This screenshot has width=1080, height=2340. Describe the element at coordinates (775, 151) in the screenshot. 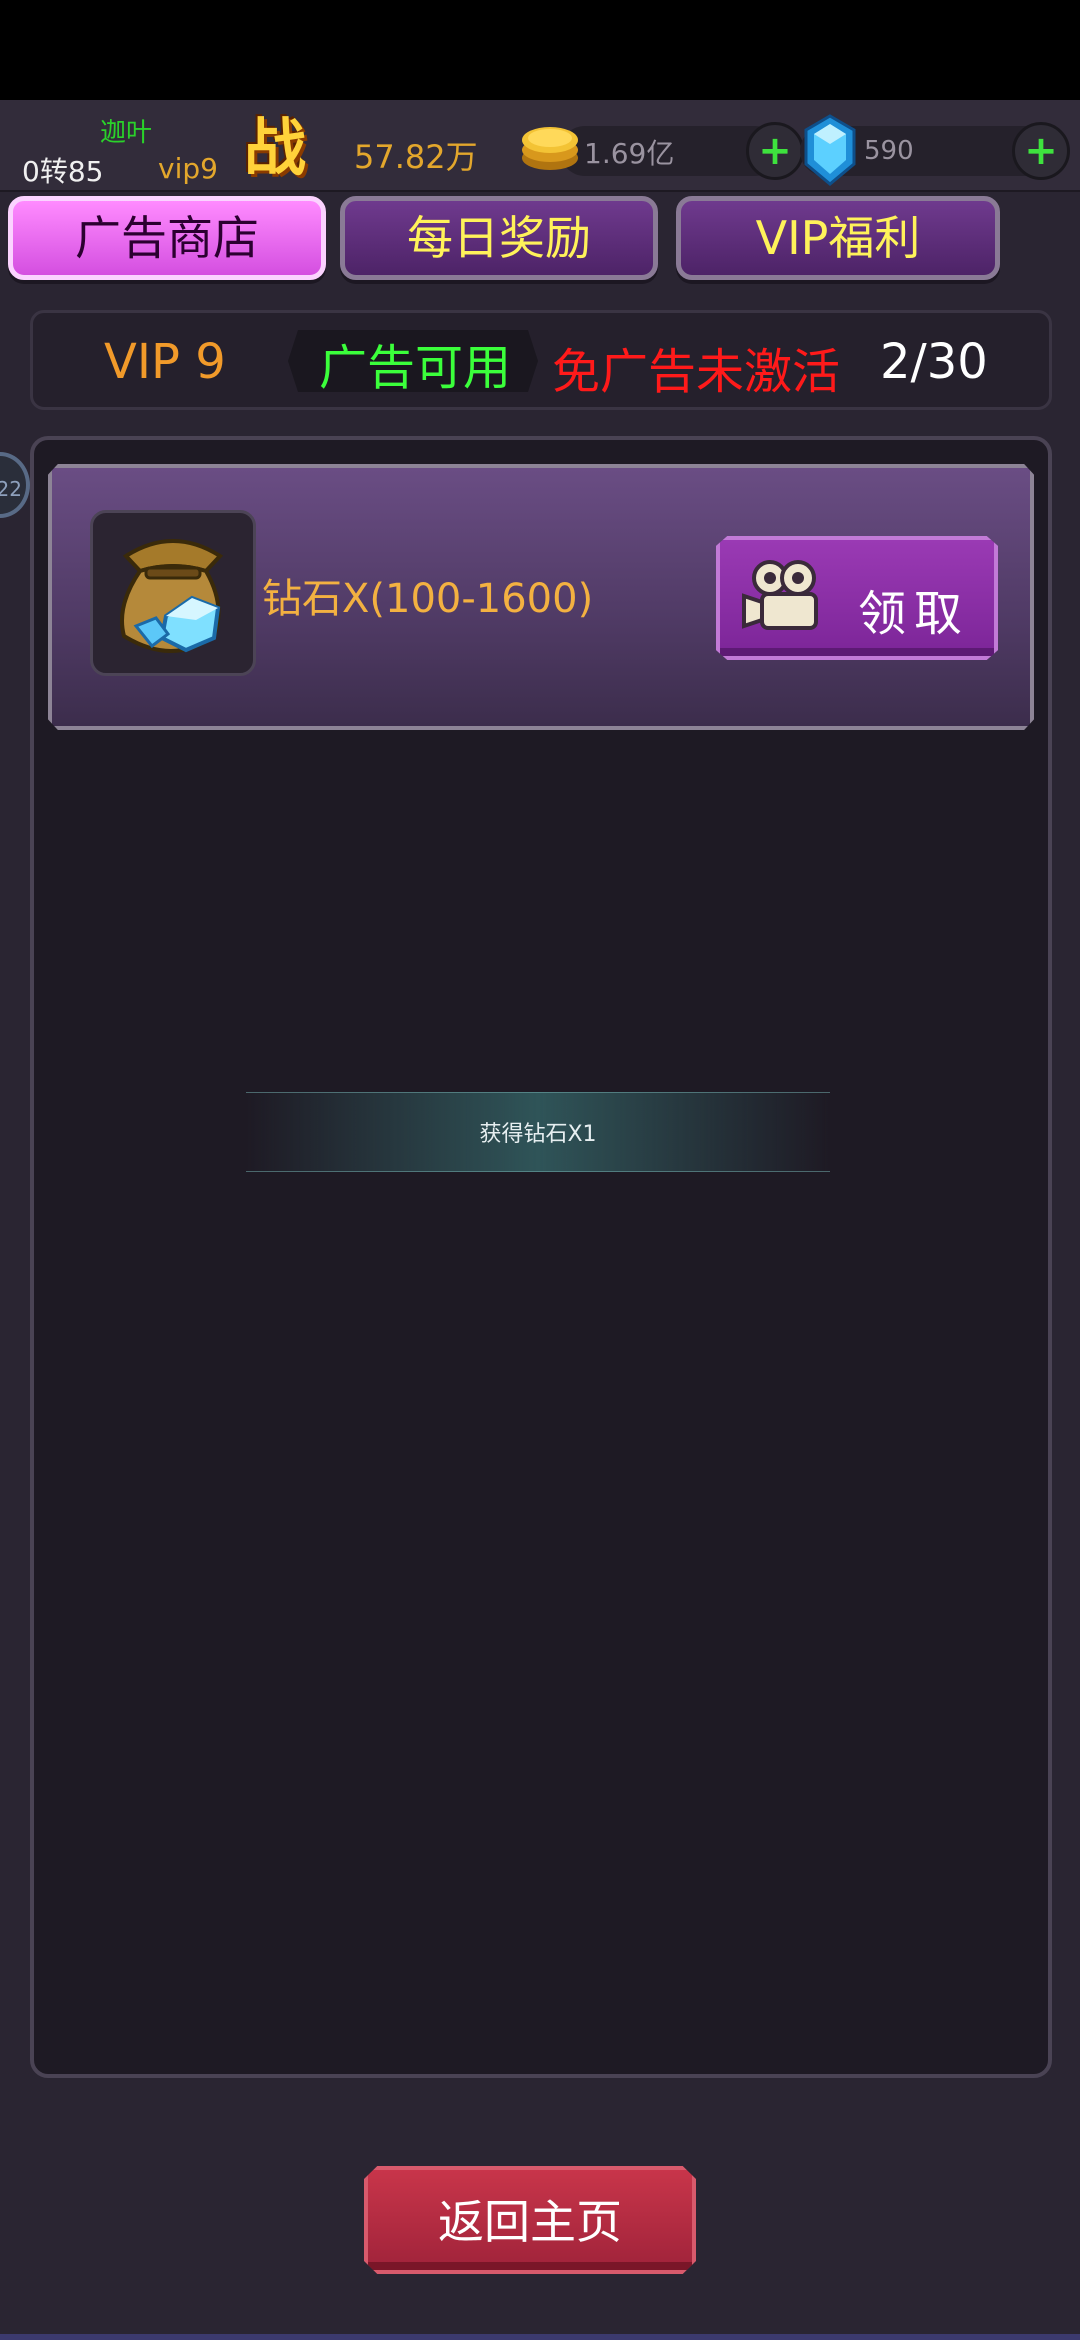

I see `add-gold-button: +` at that location.